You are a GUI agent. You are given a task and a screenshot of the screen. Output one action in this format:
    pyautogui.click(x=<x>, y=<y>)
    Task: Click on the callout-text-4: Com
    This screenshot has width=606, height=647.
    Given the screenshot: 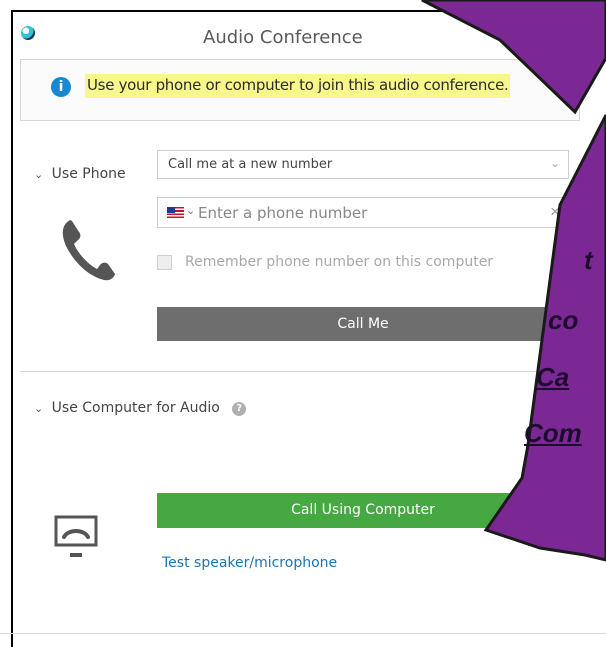 What is the action you would take?
    pyautogui.click(x=553, y=433)
    